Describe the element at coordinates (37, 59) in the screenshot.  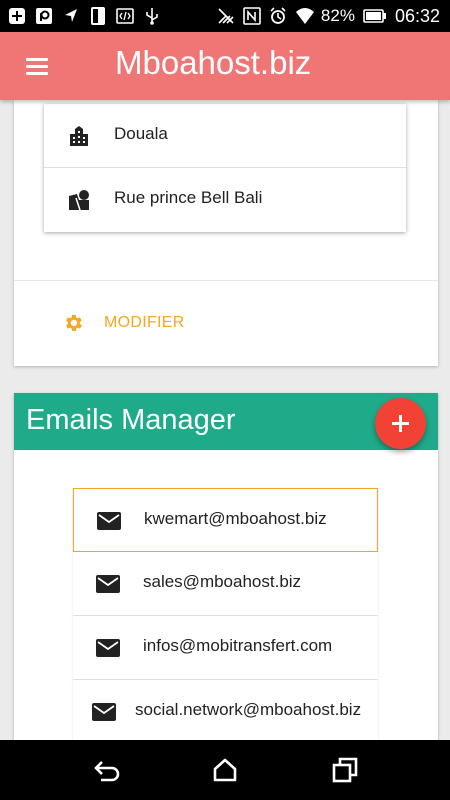
I see `menu-icon` at that location.